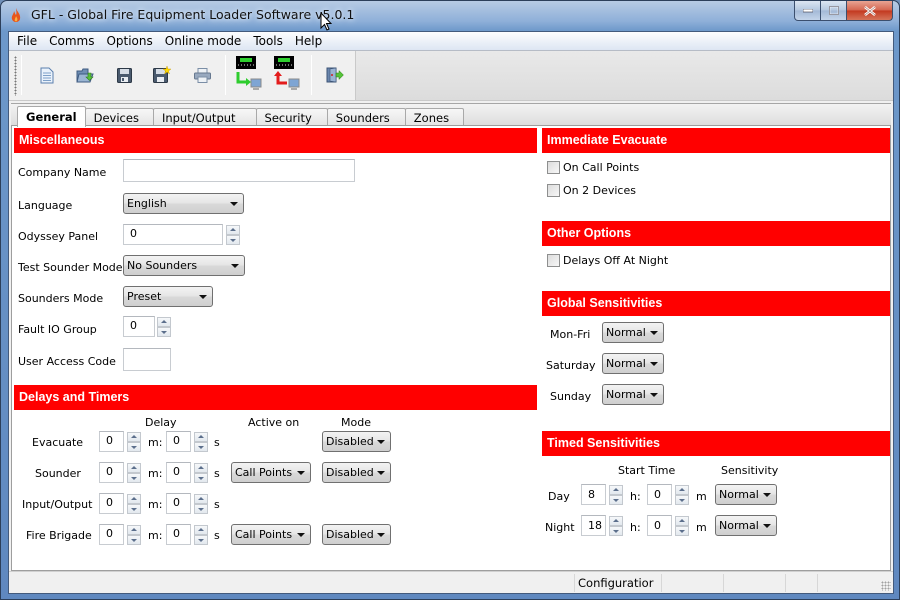 The width and height of the screenshot is (900, 600). What do you see at coordinates (139, 326) in the screenshot?
I see `fault-io-group-input: 0` at bounding box center [139, 326].